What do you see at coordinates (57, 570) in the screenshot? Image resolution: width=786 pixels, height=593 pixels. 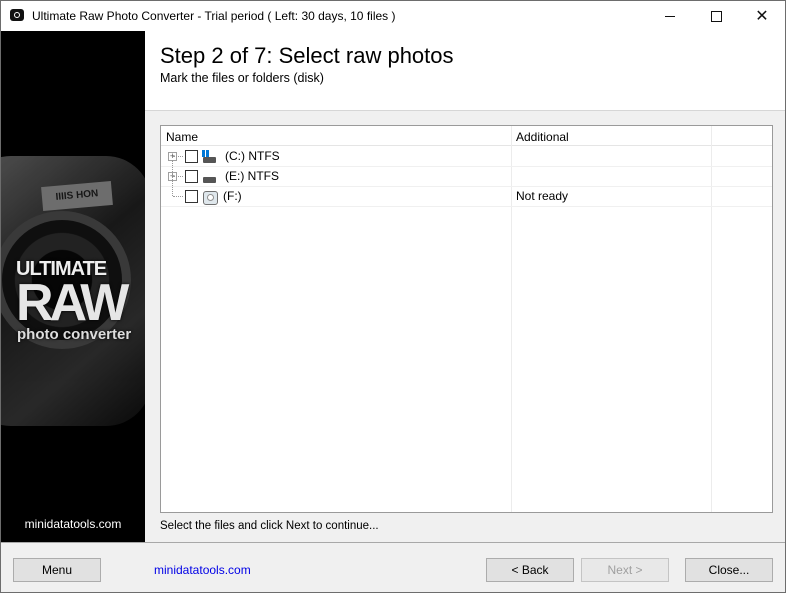 I see `menu-button: Menu` at bounding box center [57, 570].